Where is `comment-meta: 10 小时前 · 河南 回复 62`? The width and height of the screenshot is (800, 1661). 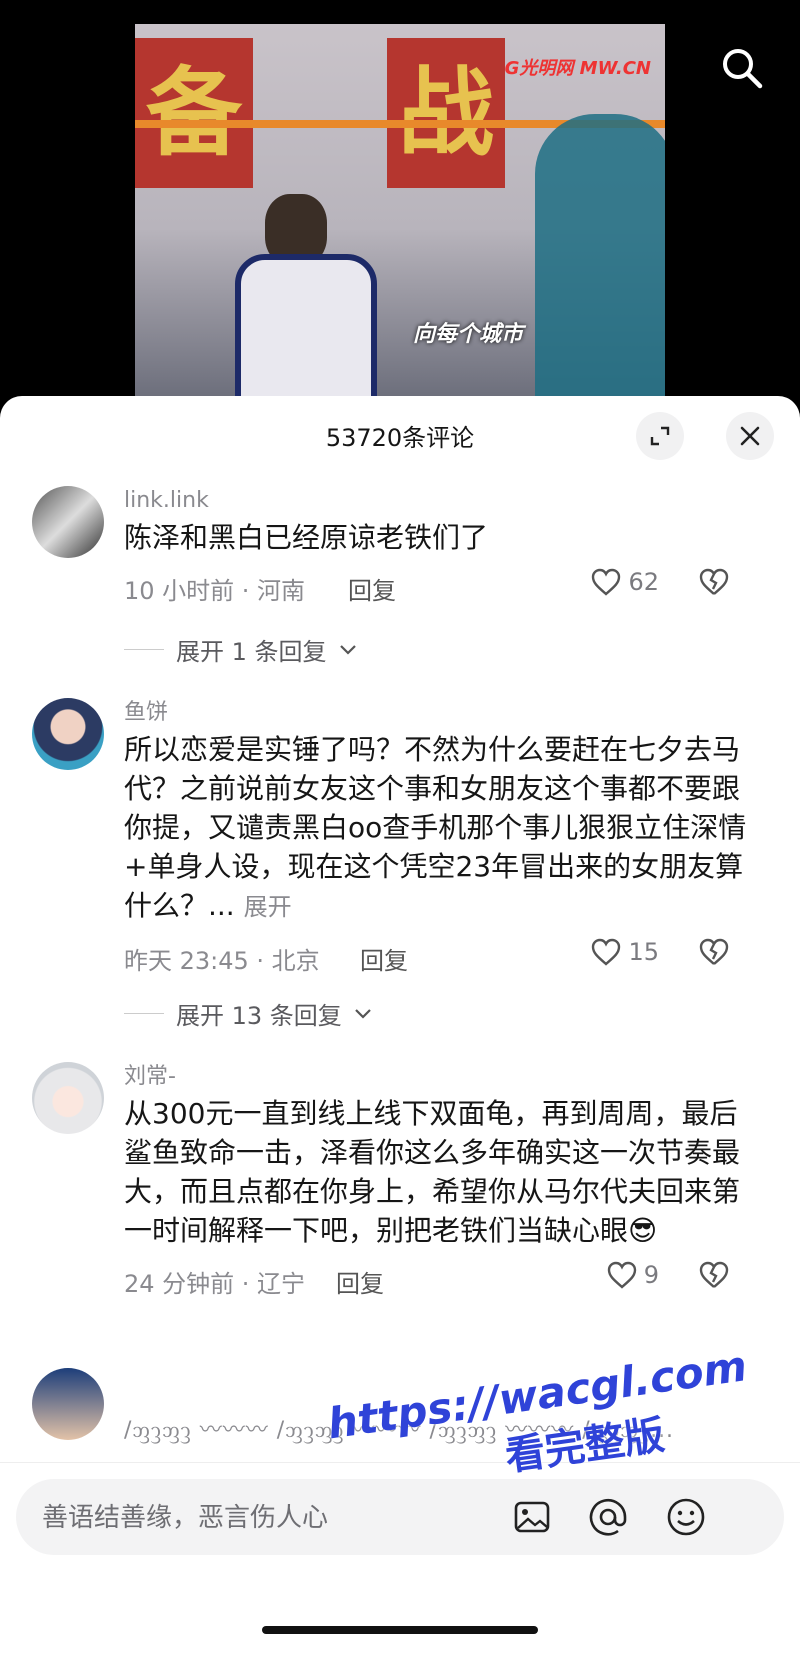
comment-meta: 10 小时前 · 河南 回复 62 is located at coordinates (444, 587).